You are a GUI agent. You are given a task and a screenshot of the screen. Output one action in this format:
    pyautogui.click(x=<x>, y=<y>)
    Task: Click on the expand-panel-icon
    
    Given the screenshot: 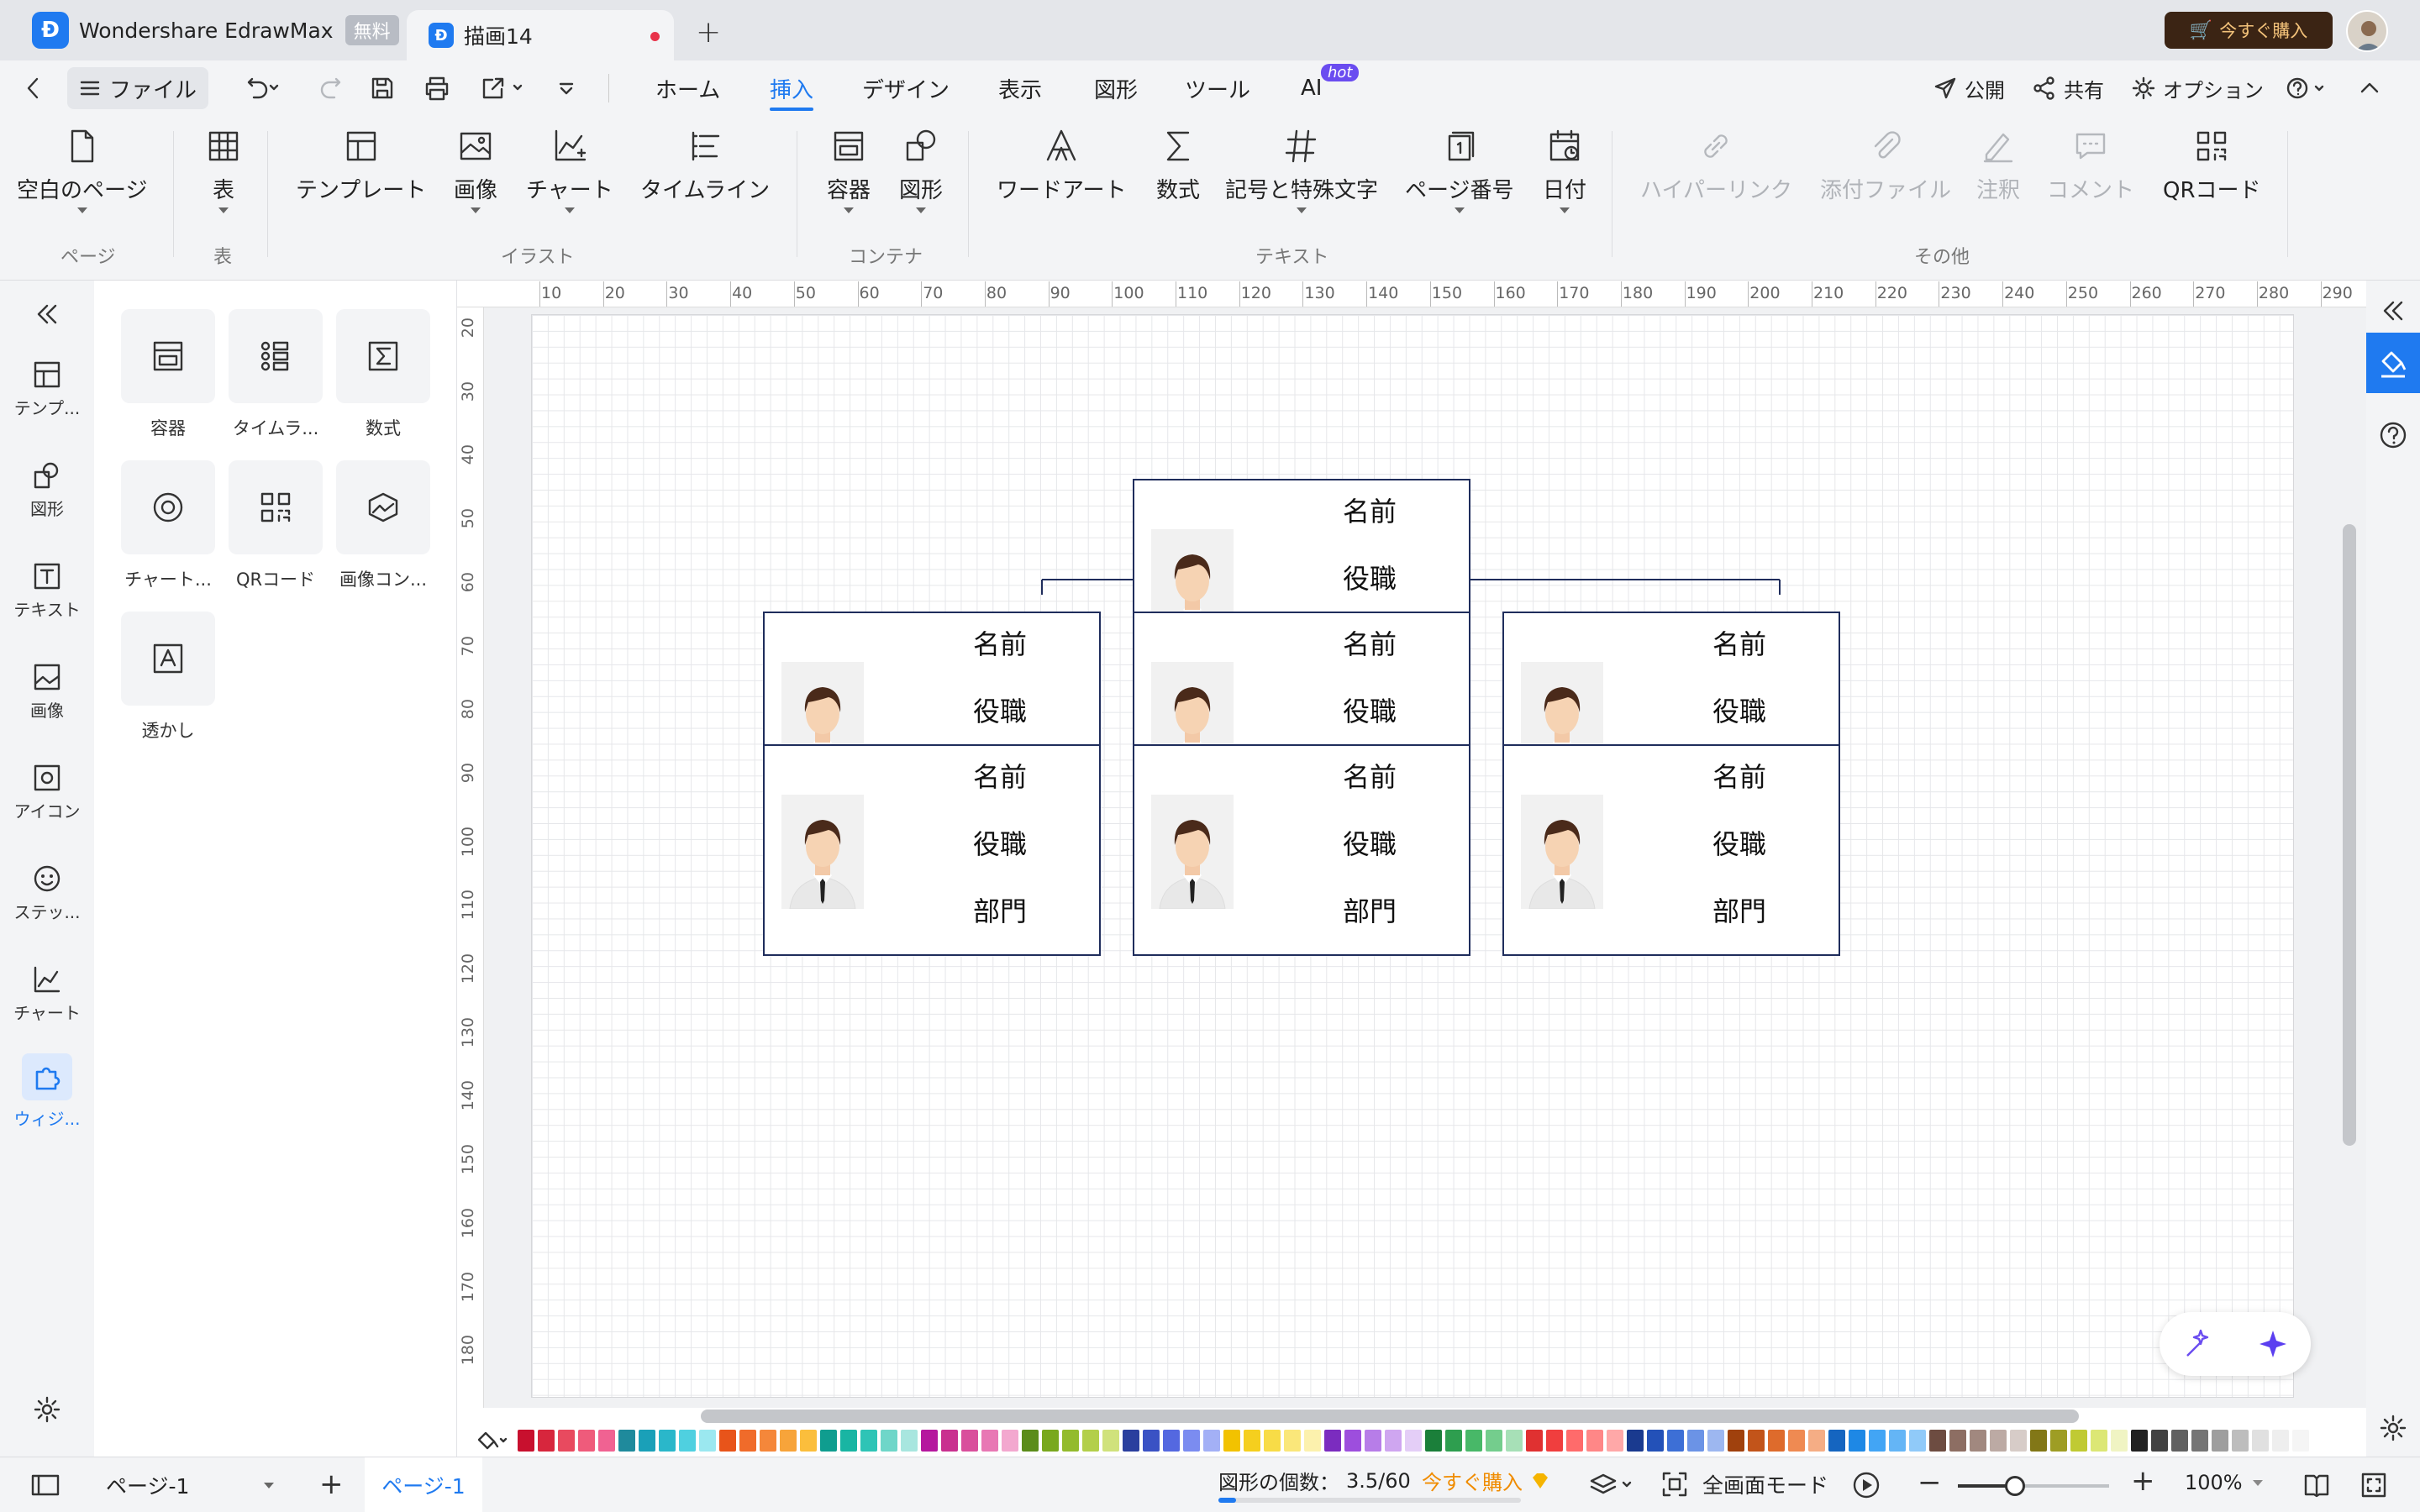 What is the action you would take?
    pyautogui.click(x=2393, y=311)
    